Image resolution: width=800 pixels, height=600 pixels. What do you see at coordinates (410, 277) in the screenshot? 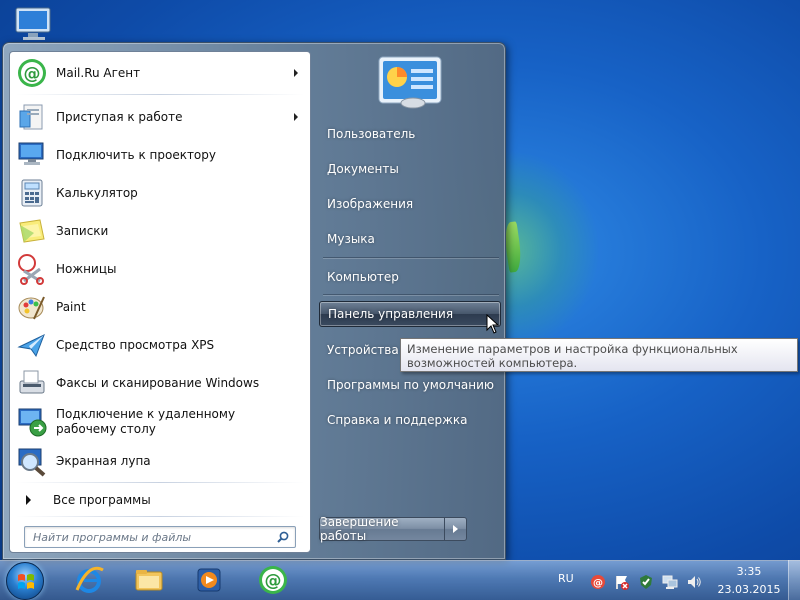
I see `right-item-computer: Компьютер` at bounding box center [410, 277].